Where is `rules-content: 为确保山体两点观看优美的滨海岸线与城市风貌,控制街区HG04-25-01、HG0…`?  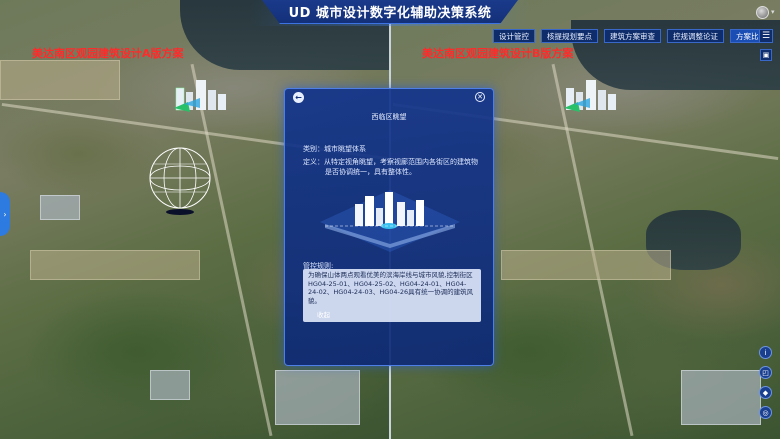
rules-content: 为确保山体两点观看优美的滨海岸线与城市风貌,控制街区HG04-25-01、HG0… is located at coordinates (391, 288).